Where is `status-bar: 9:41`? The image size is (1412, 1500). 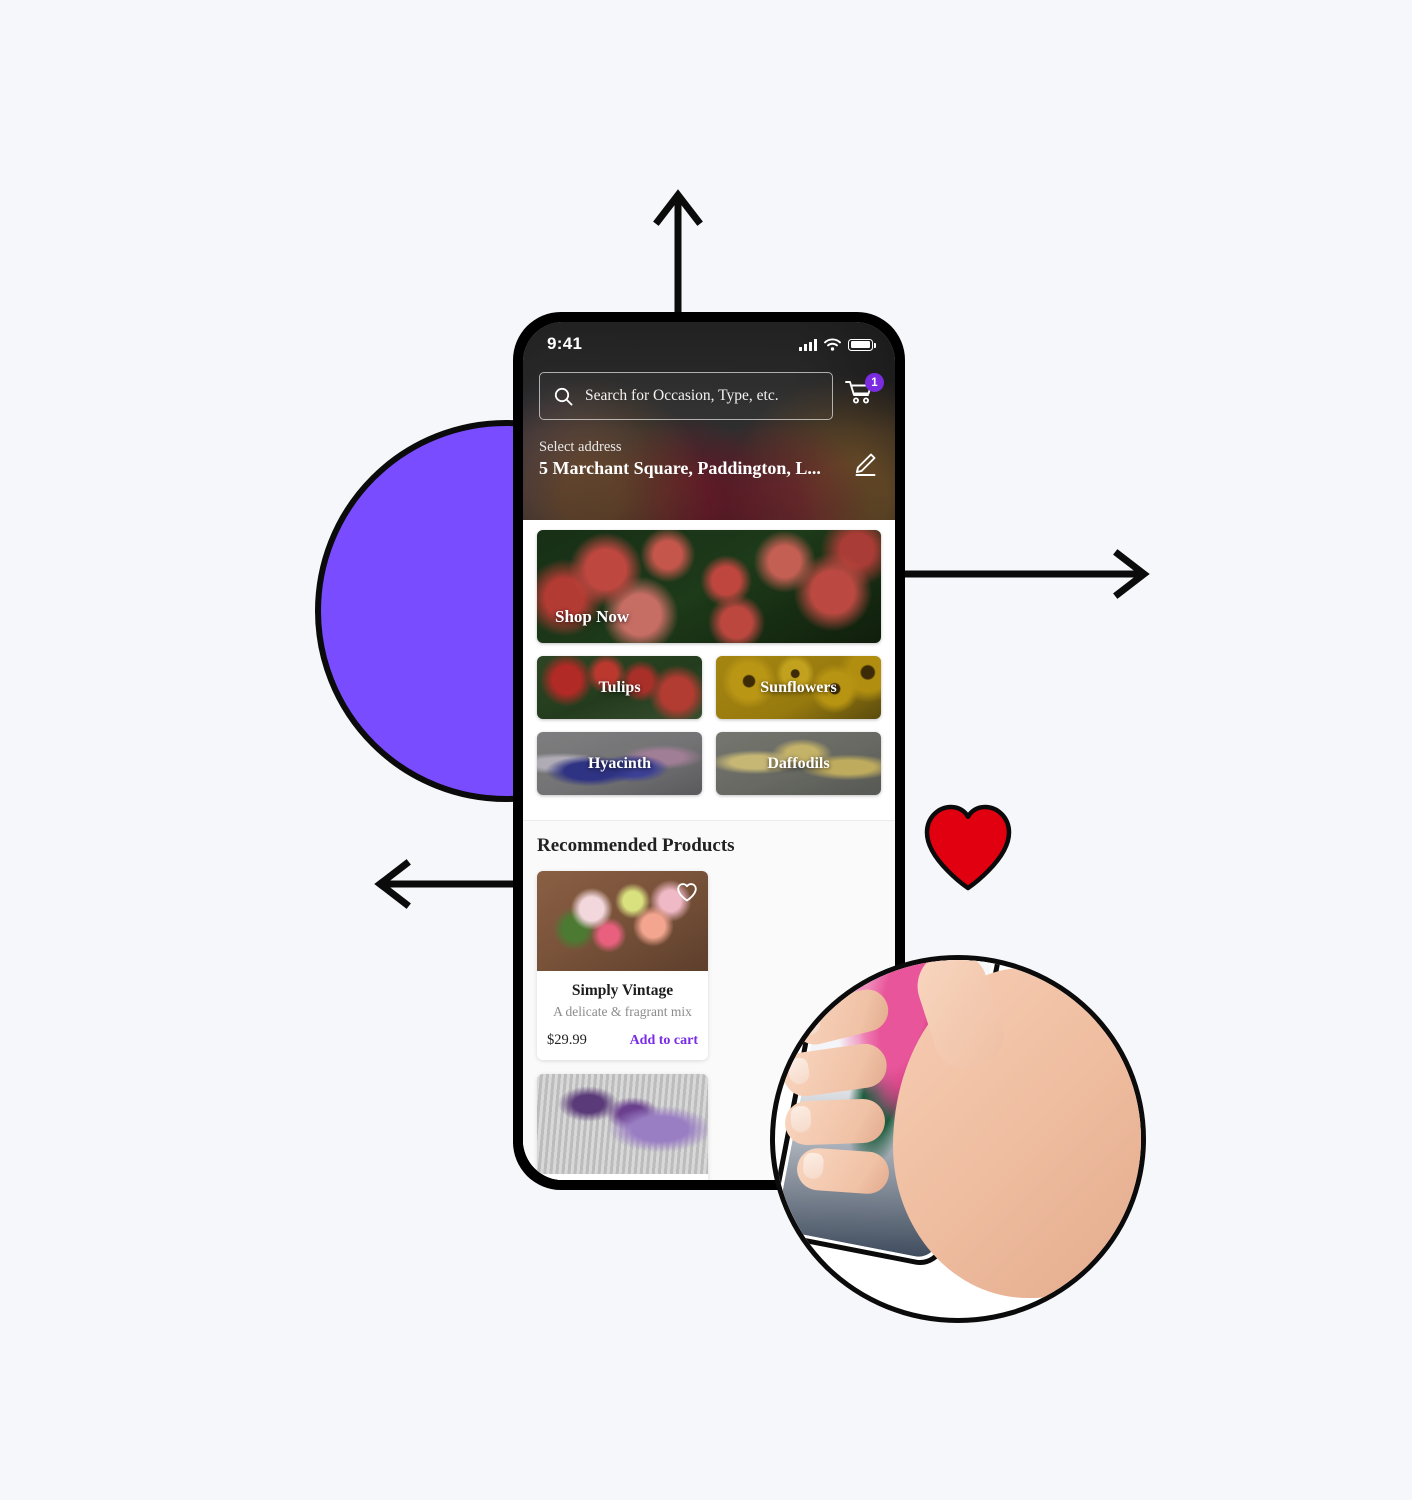 status-bar: 9:41 is located at coordinates (709, 344).